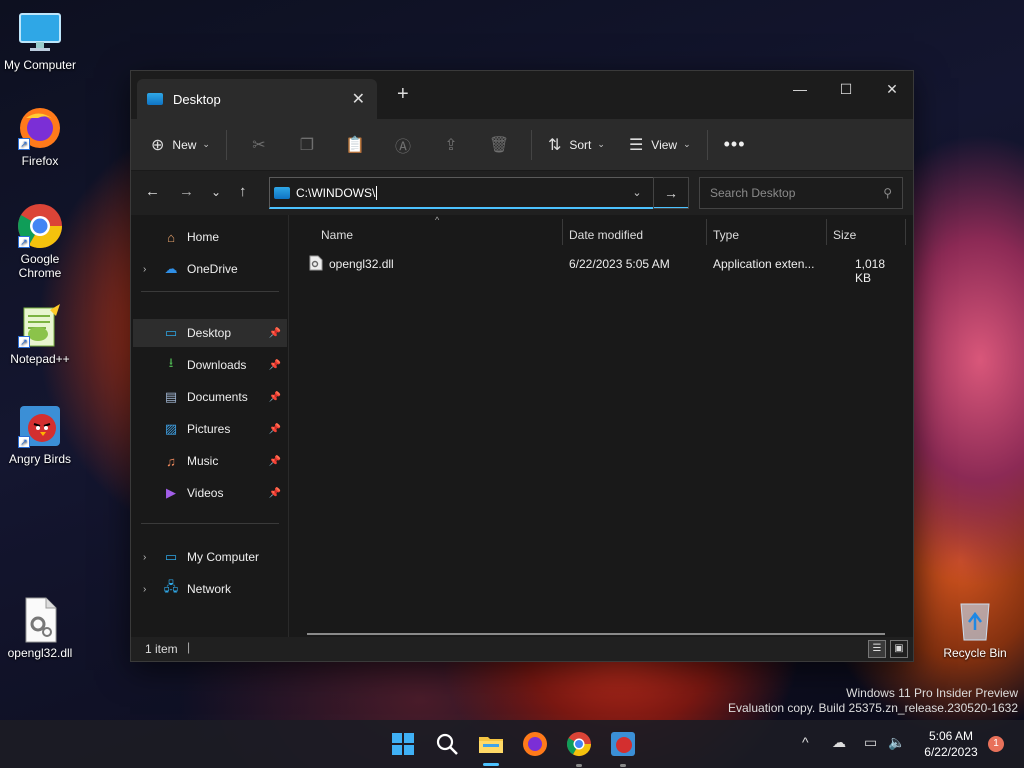 The width and height of the screenshot is (1024, 768). What do you see at coordinates (337, 235) in the screenshot?
I see `column-header-name: Name` at bounding box center [337, 235].